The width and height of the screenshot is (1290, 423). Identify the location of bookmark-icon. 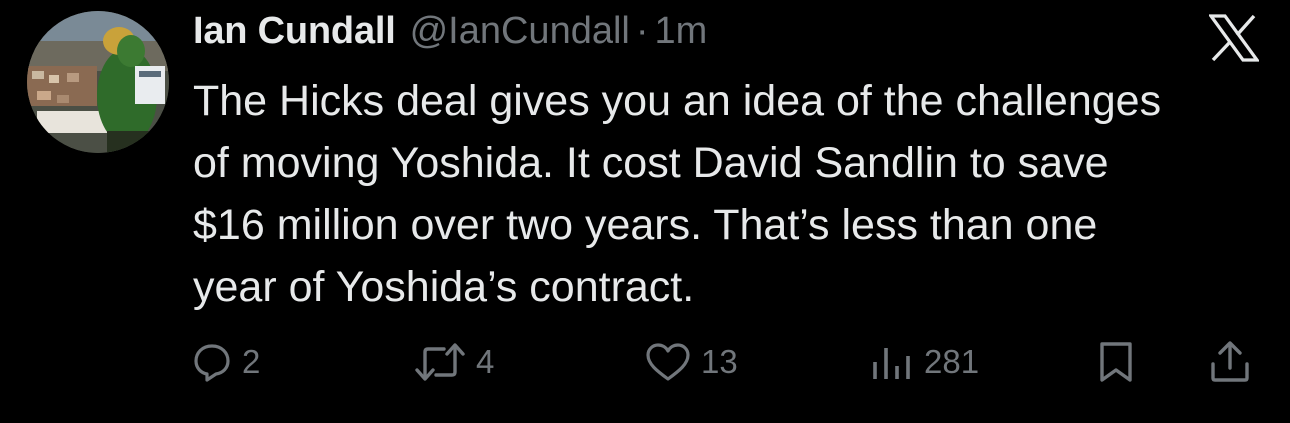
(1116, 362).